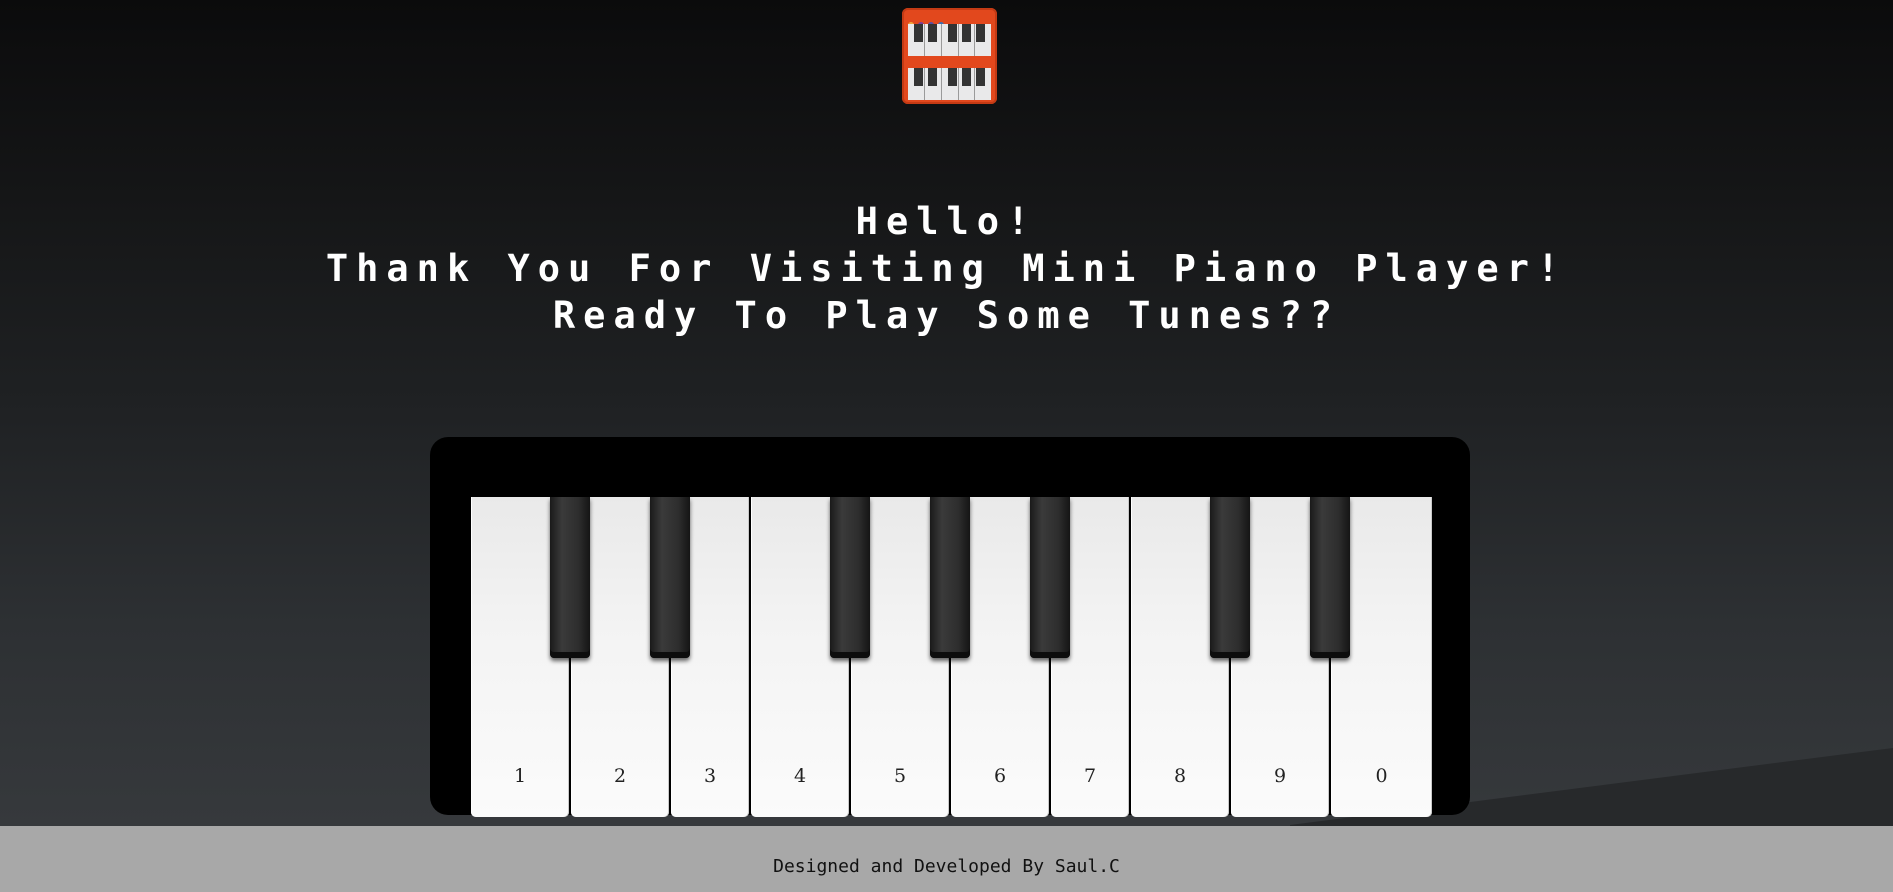 The image size is (1893, 892). What do you see at coordinates (1090, 776) in the screenshot?
I see `key-label: 7` at bounding box center [1090, 776].